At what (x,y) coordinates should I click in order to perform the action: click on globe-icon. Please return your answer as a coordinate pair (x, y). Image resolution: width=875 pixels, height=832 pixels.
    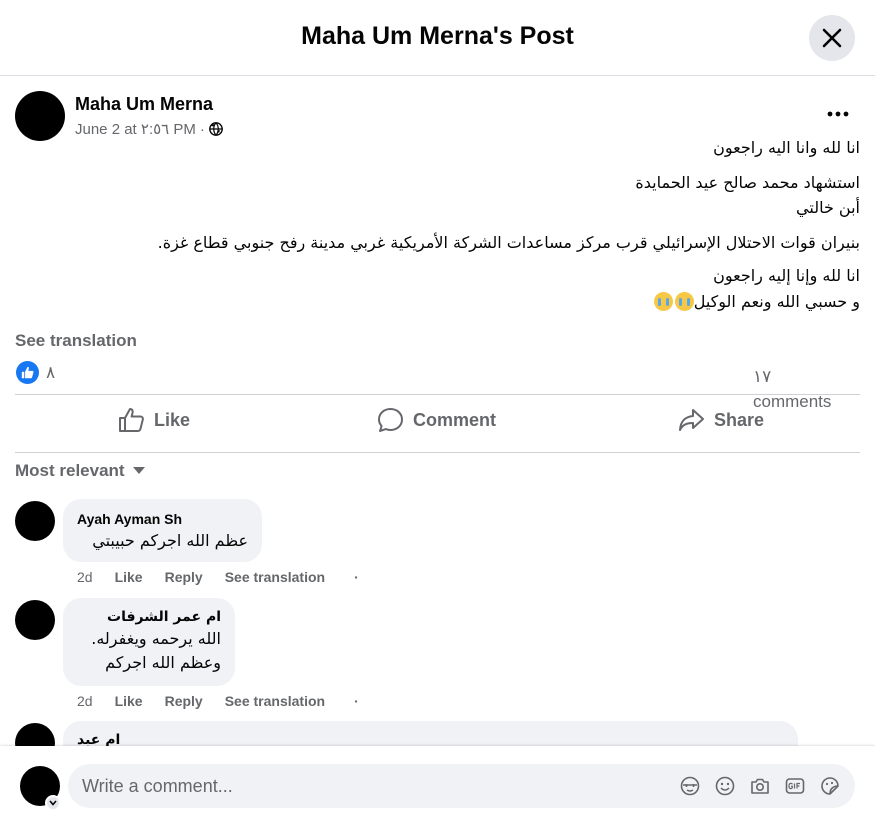
    Looking at the image, I should click on (216, 129).